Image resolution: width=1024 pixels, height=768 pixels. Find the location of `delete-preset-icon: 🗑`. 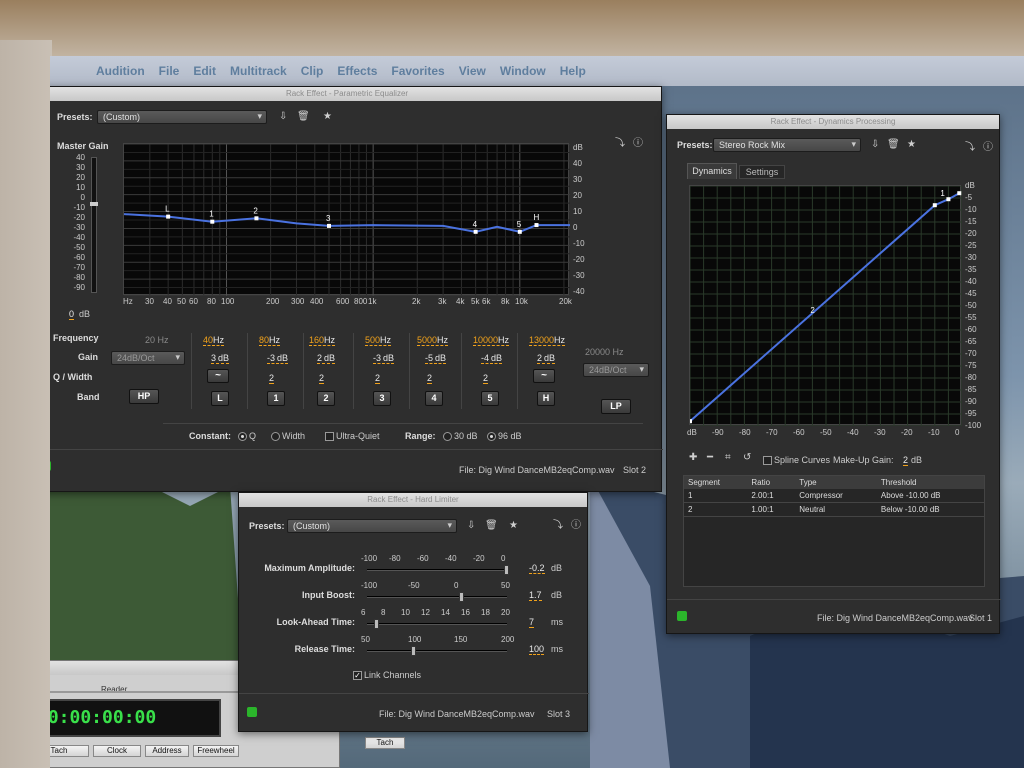

delete-preset-icon: 🗑 is located at coordinates (303, 117).